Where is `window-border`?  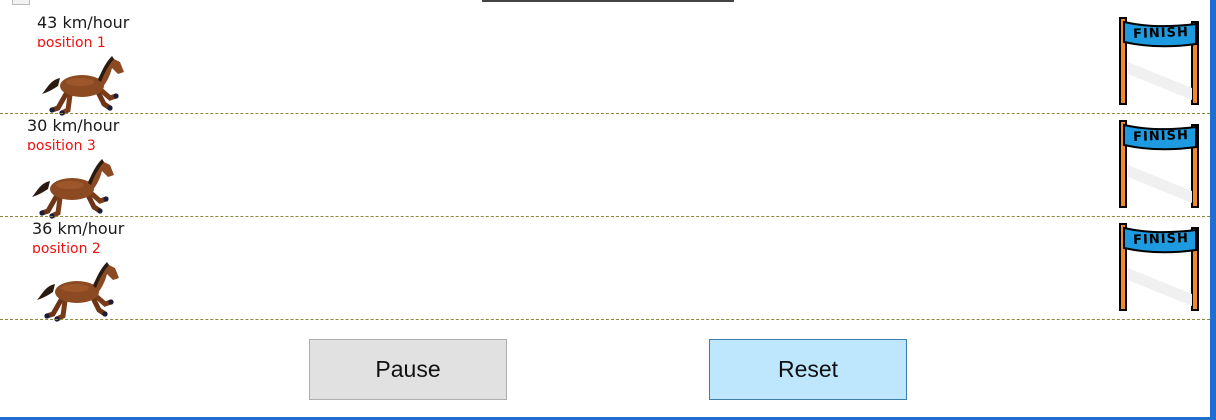 window-border is located at coordinates (1213, 210).